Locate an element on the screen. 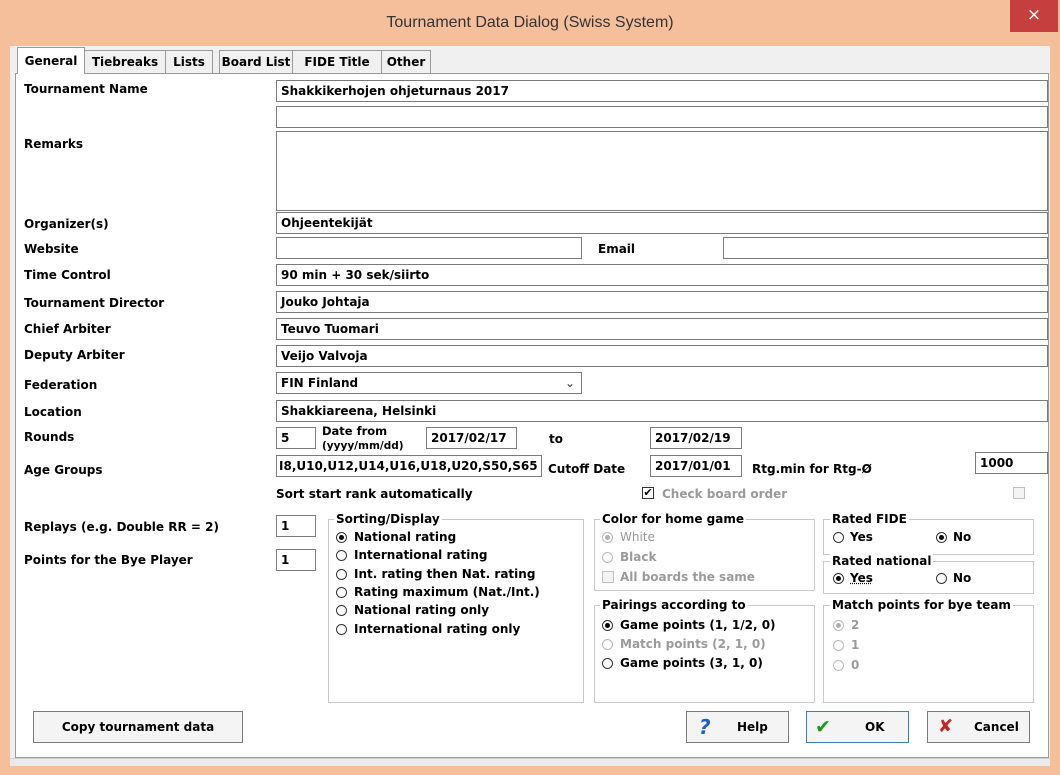 The image size is (1060, 775). sorting-radio-national is located at coordinates (341, 537).